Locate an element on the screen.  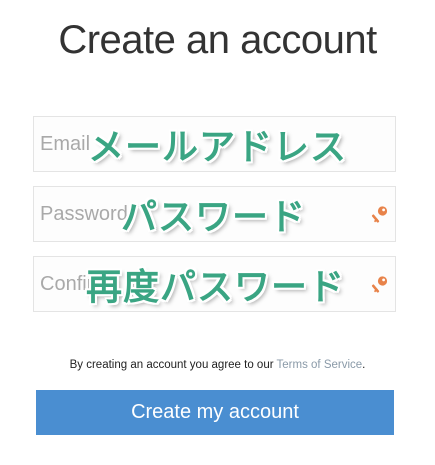
password-field is located at coordinates (214, 214).